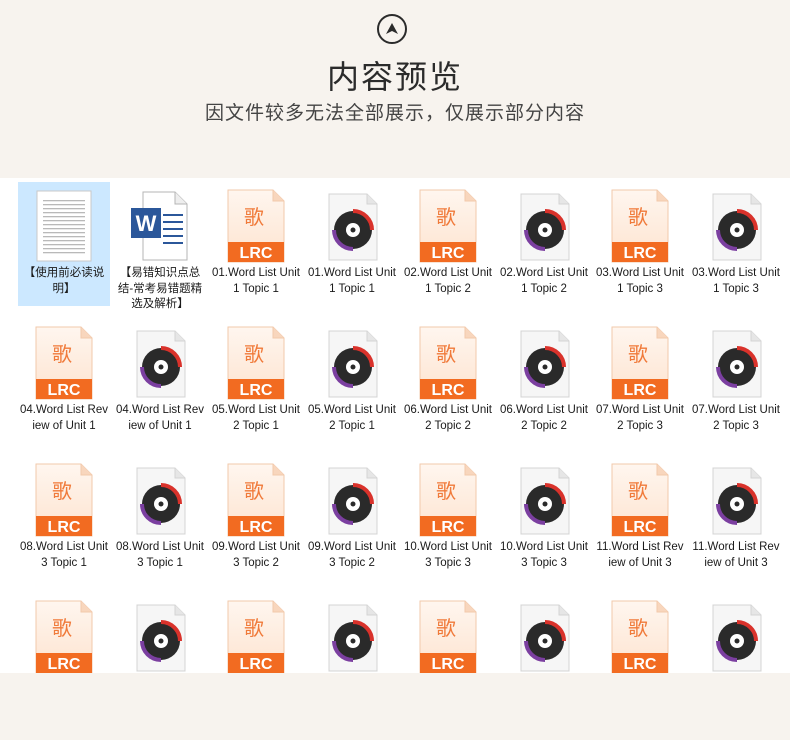  I want to click on file-name-label: 【易错知识点总结-常考易错题精选及解析】, so click(160, 288).